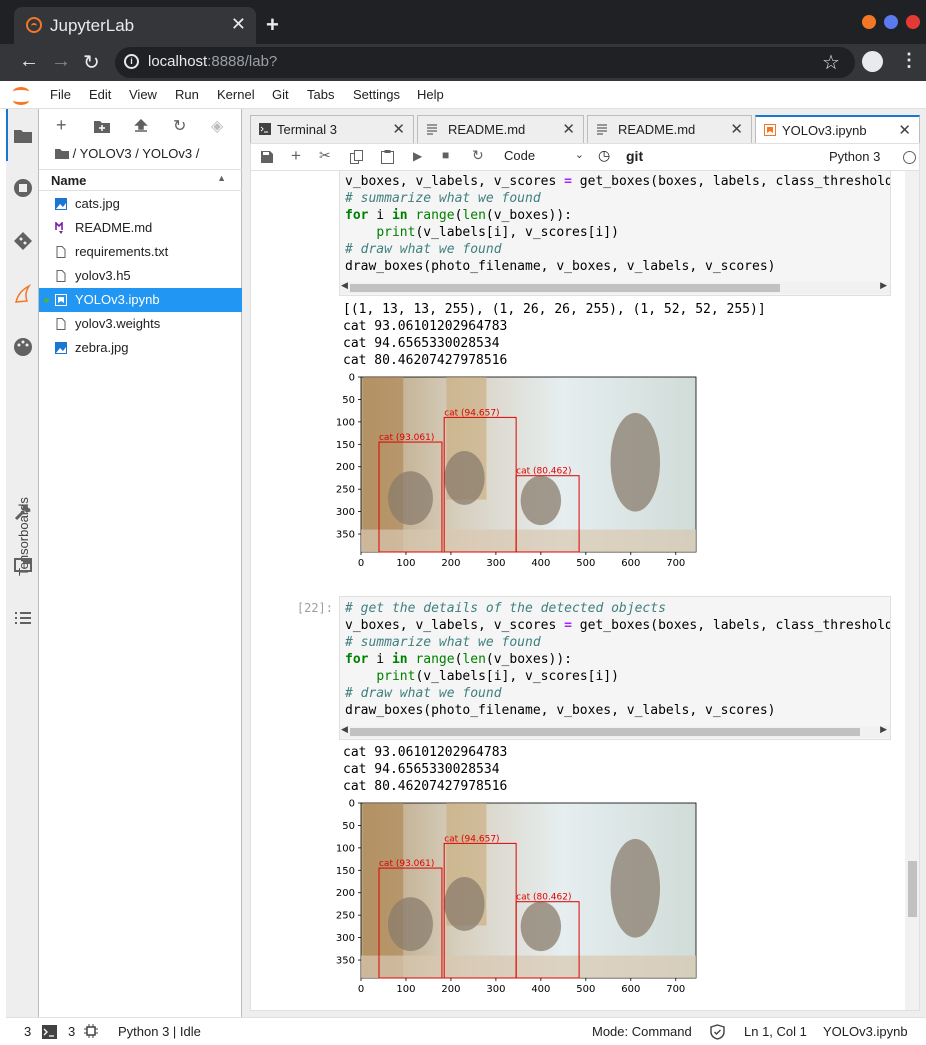 This screenshot has height=1045, width=926. What do you see at coordinates (23, 347) in the screenshot?
I see `palette-icon` at bounding box center [23, 347].